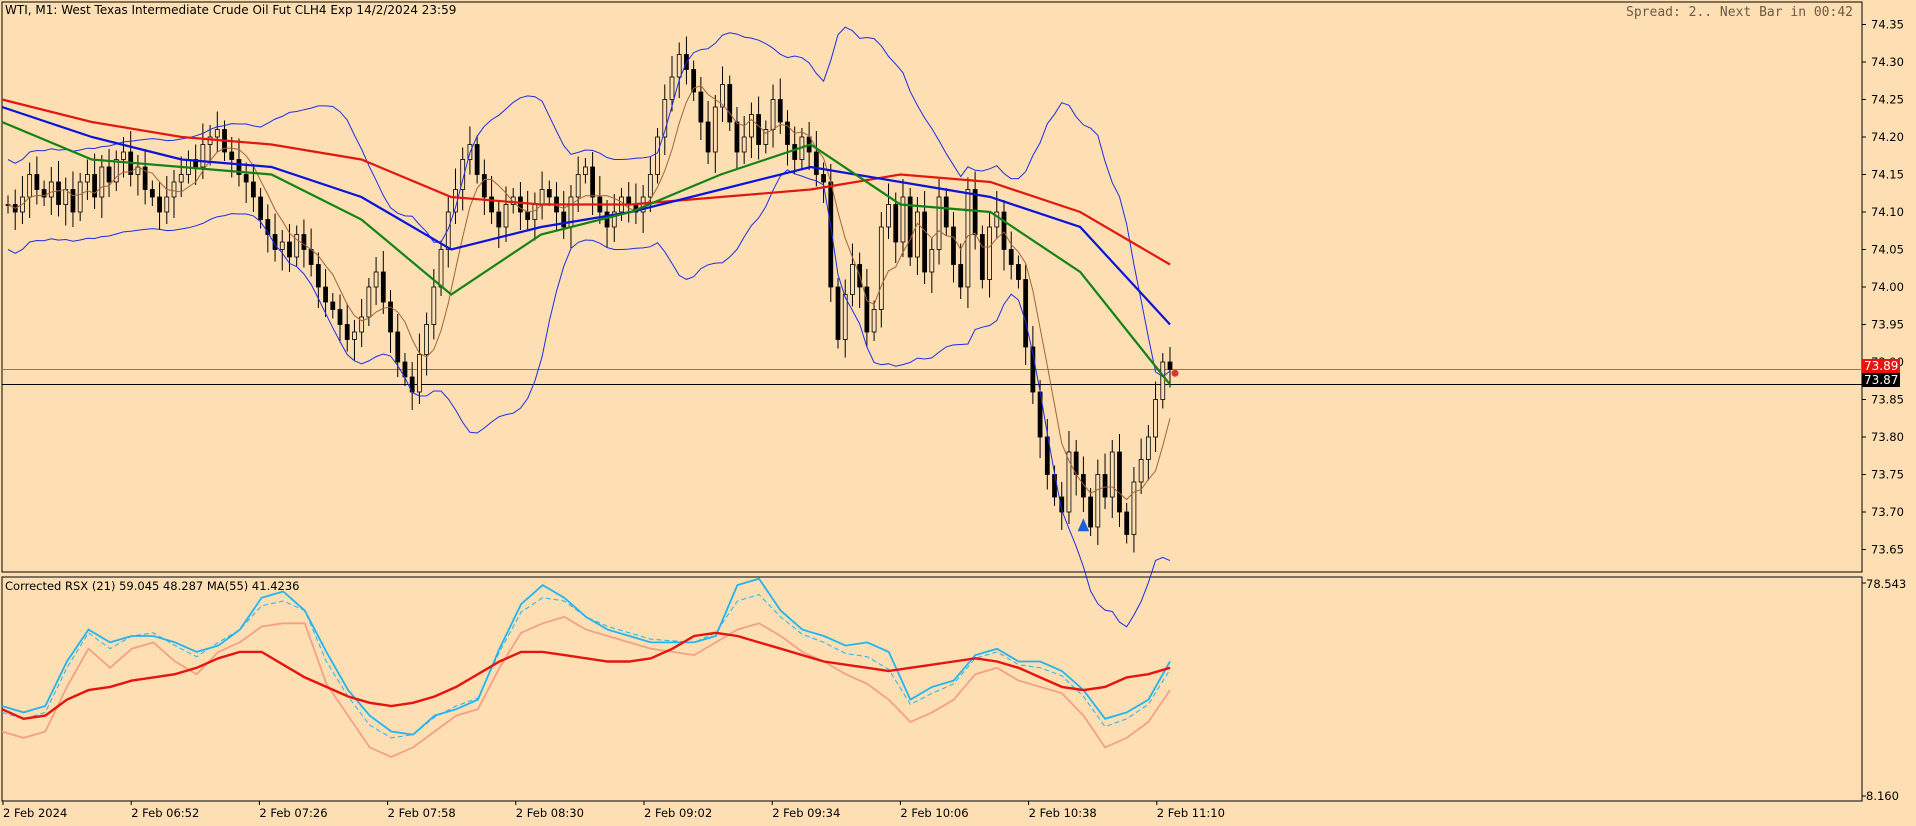  Describe the element at coordinates (1083, 525) in the screenshot. I see `buy-arrow-icon` at that location.